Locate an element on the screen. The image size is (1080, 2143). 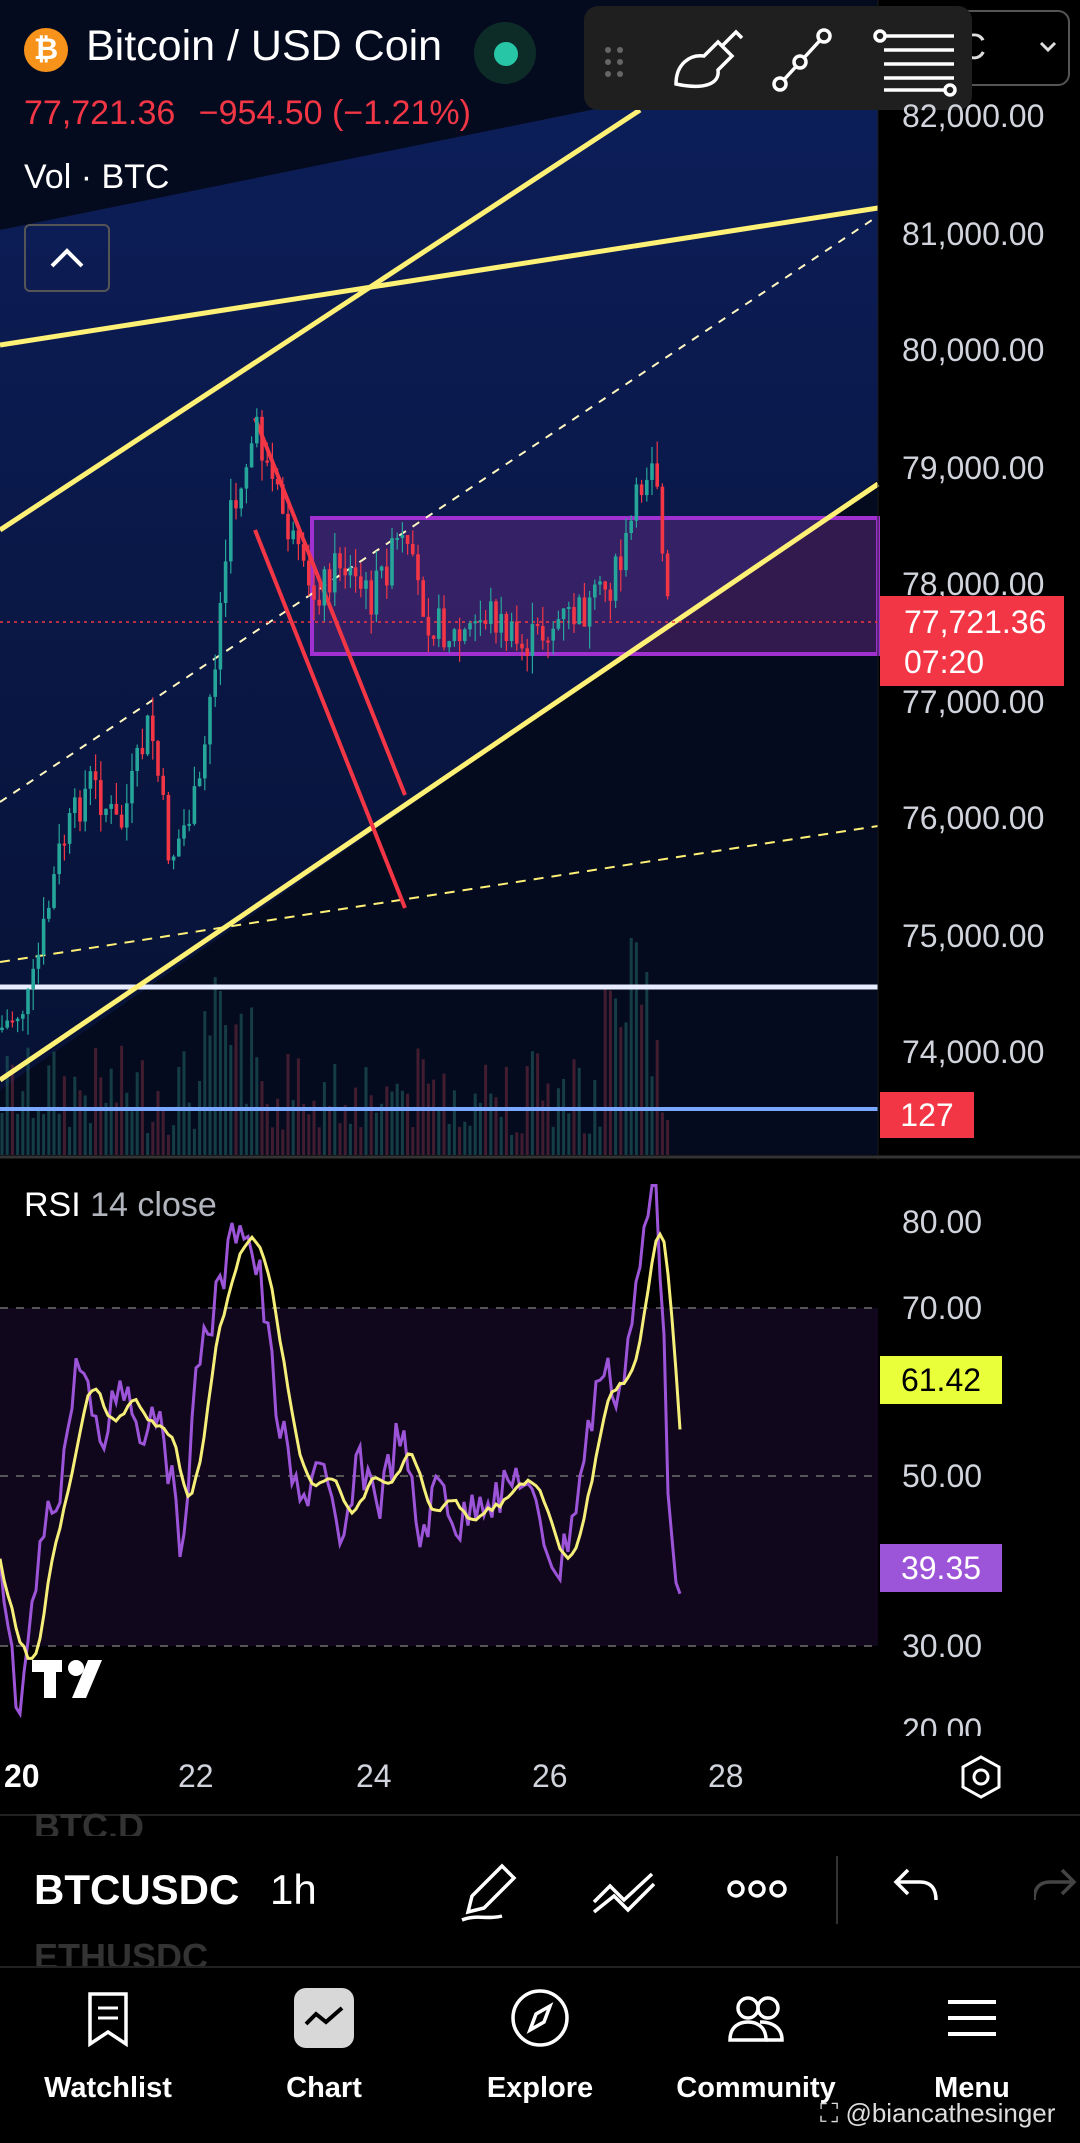
redo-icon is located at coordinates (1057, 1886).